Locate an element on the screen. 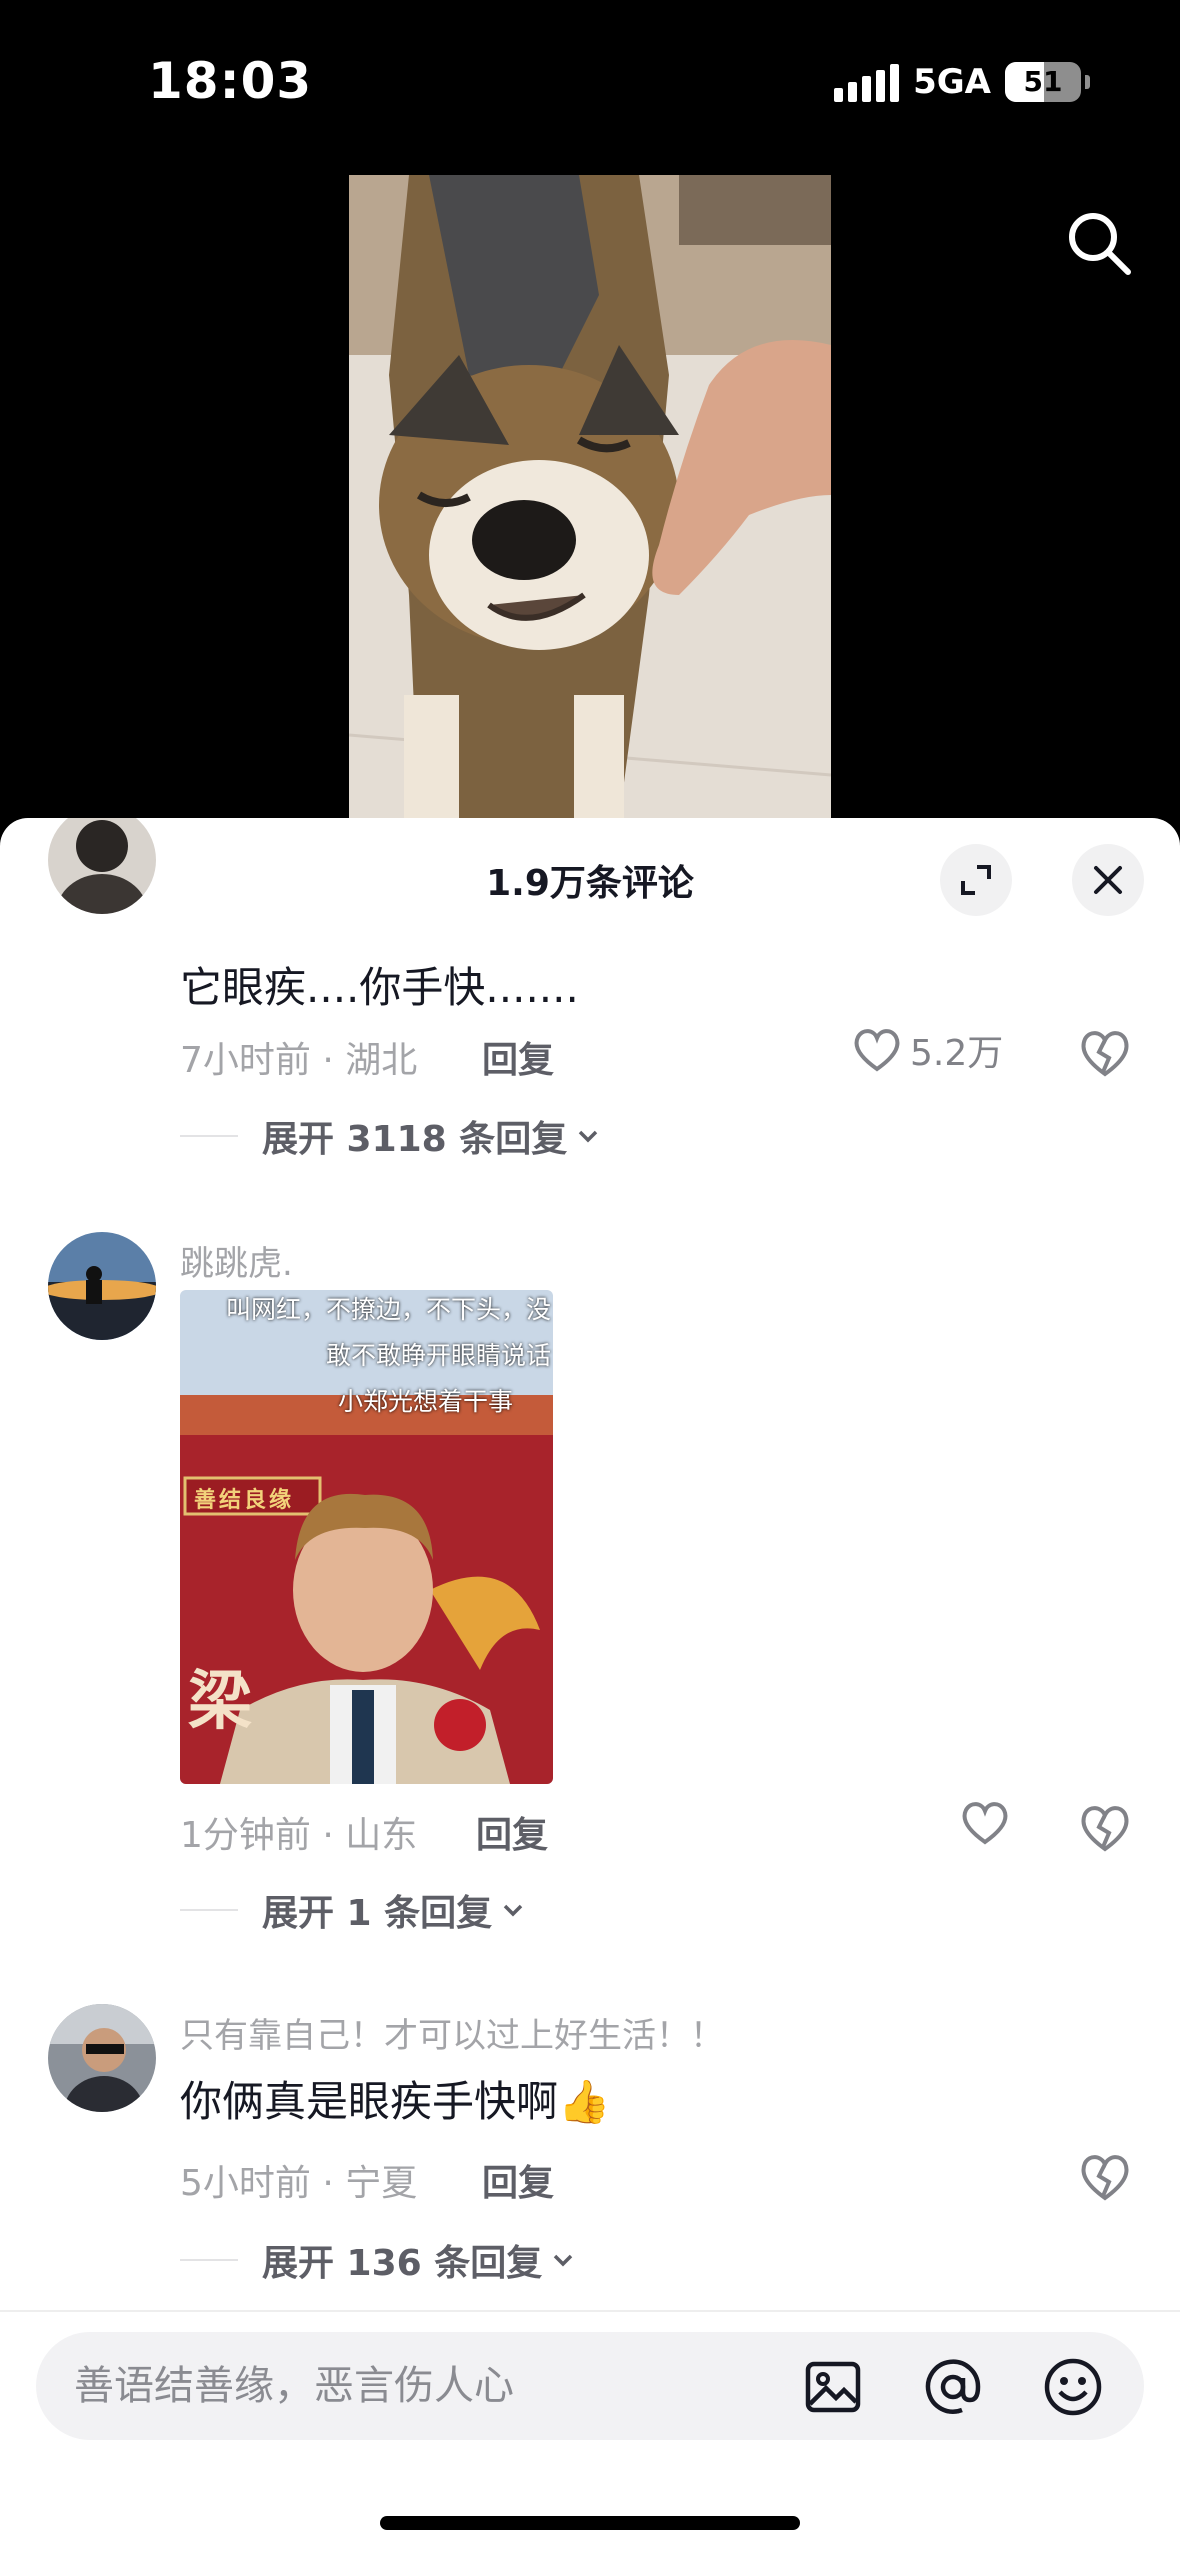 The height and width of the screenshot is (2556, 1180). like-count: 5.2万 is located at coordinates (957, 1053).